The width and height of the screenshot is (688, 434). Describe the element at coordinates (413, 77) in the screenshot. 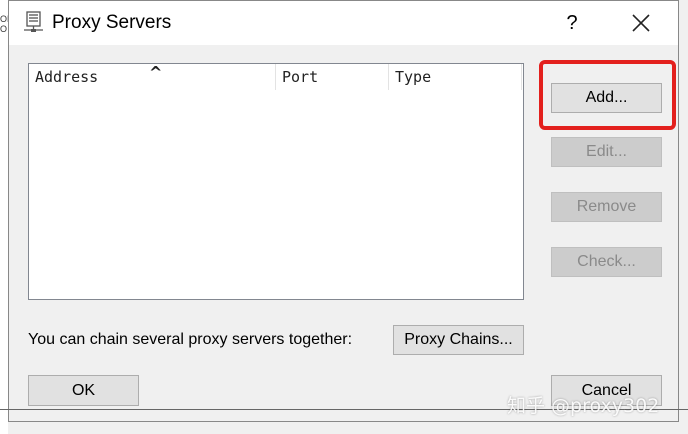

I see `column-label-type: Type` at that location.